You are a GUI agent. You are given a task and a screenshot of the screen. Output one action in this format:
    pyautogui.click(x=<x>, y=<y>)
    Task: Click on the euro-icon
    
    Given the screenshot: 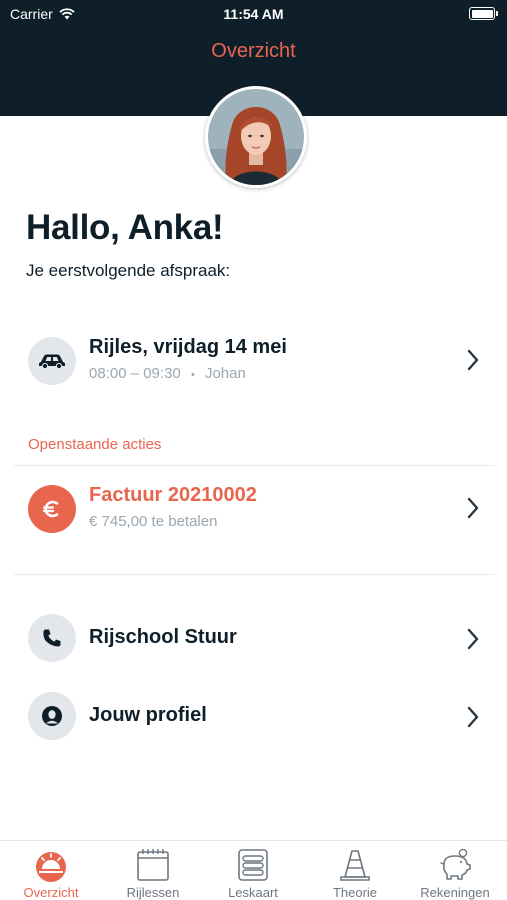 What is the action you would take?
    pyautogui.click(x=52, y=509)
    